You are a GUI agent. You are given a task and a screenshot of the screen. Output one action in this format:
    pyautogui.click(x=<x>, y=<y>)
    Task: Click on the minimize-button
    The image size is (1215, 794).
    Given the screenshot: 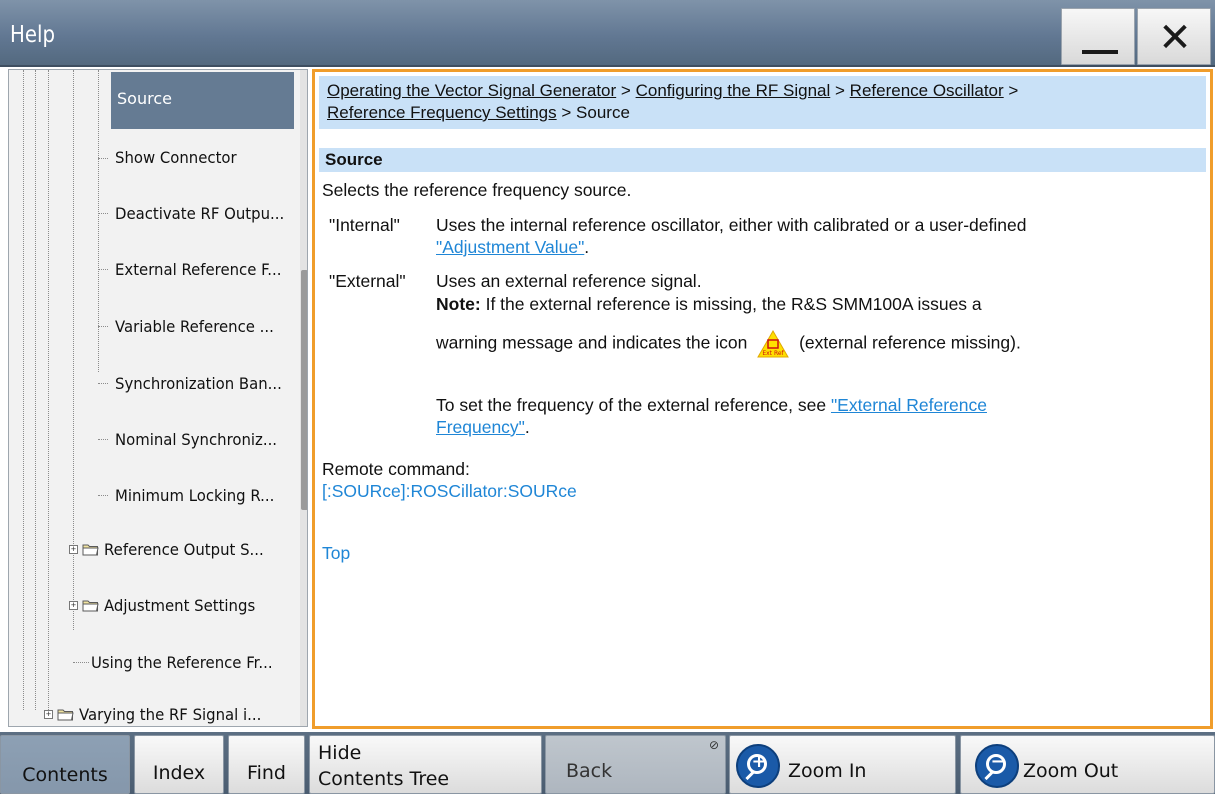 What is the action you would take?
    pyautogui.click(x=1098, y=36)
    